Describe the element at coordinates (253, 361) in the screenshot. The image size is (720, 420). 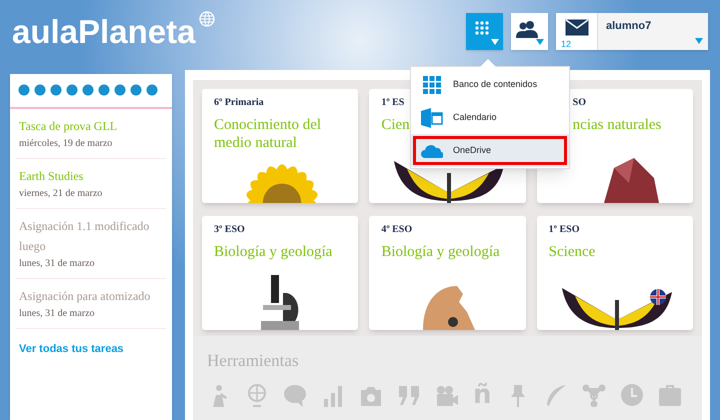
I see `tools-heading: Herramientas` at that location.